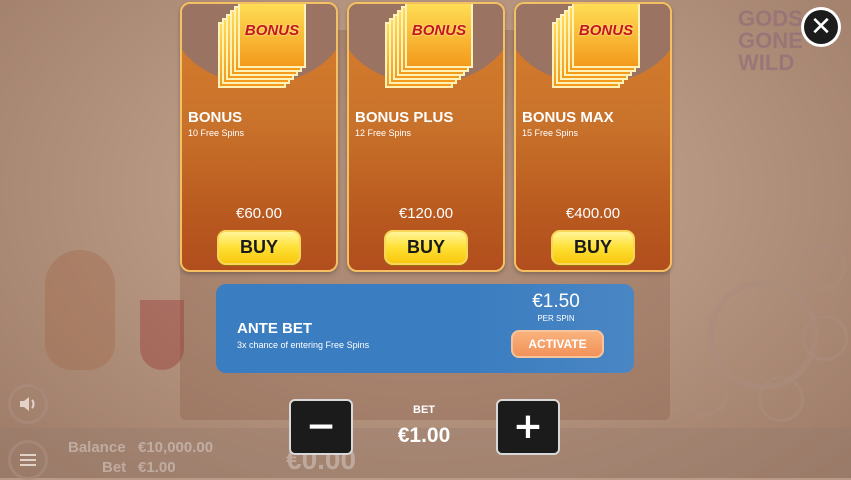 This screenshot has height=480, width=851. What do you see at coordinates (557, 344) in the screenshot?
I see `activate-button: ACTIVATE` at bounding box center [557, 344].